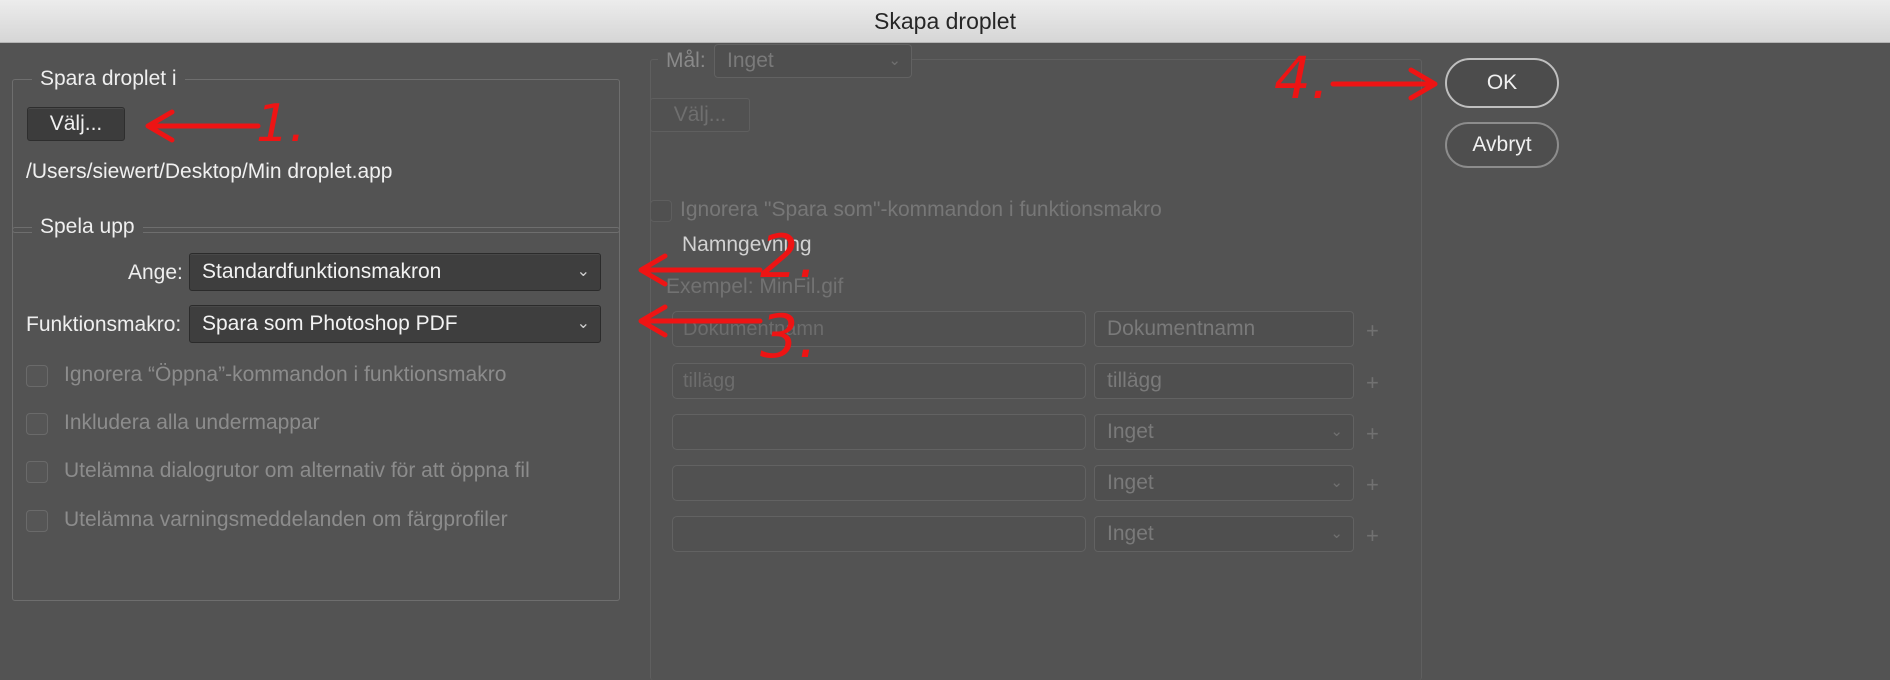 Image resolution: width=1890 pixels, height=680 pixels. What do you see at coordinates (789, 337) in the screenshot?
I see `annotation-3: 3.` at bounding box center [789, 337].